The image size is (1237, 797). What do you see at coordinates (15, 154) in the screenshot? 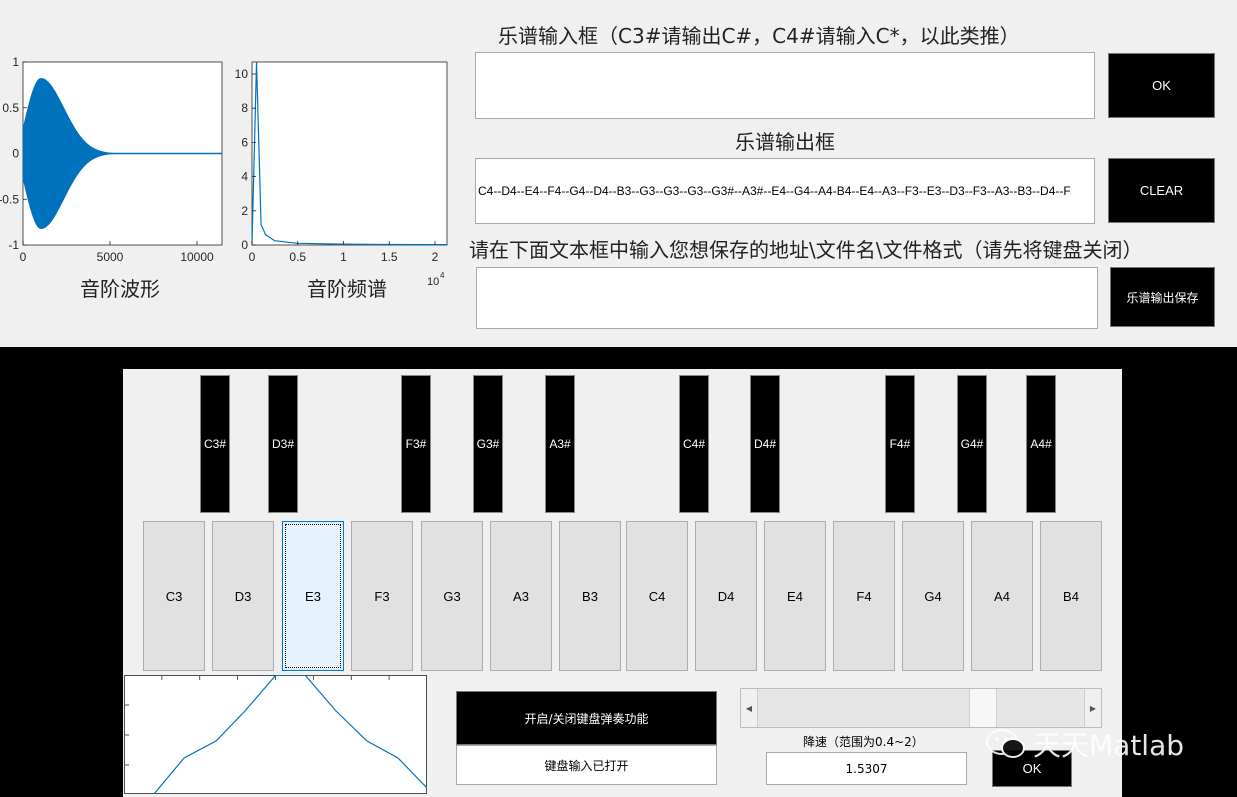
I see `waveform-y-tick: 0` at bounding box center [15, 154].